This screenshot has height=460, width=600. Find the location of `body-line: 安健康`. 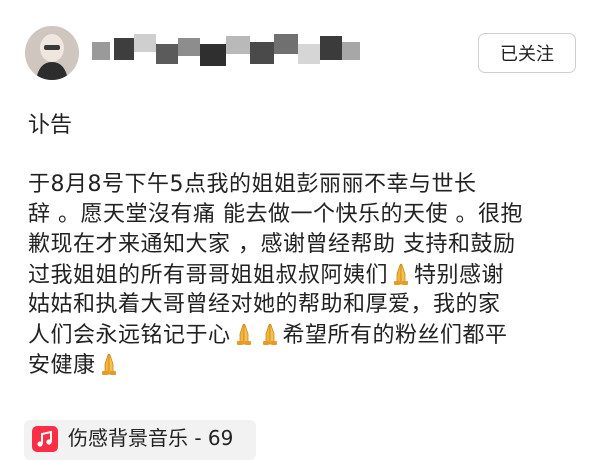

body-line: 安健康 is located at coordinates (302, 365).